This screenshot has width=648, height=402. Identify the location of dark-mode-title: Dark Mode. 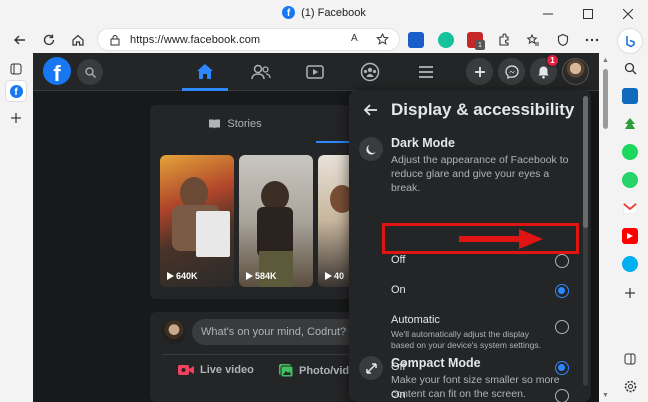
(423, 143).